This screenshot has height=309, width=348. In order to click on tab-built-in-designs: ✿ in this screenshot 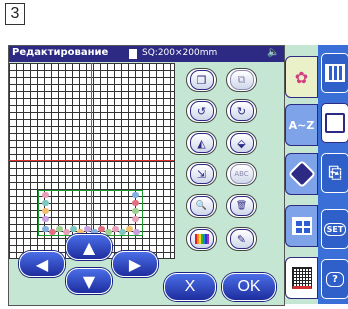, I will do `click(301, 77)`.